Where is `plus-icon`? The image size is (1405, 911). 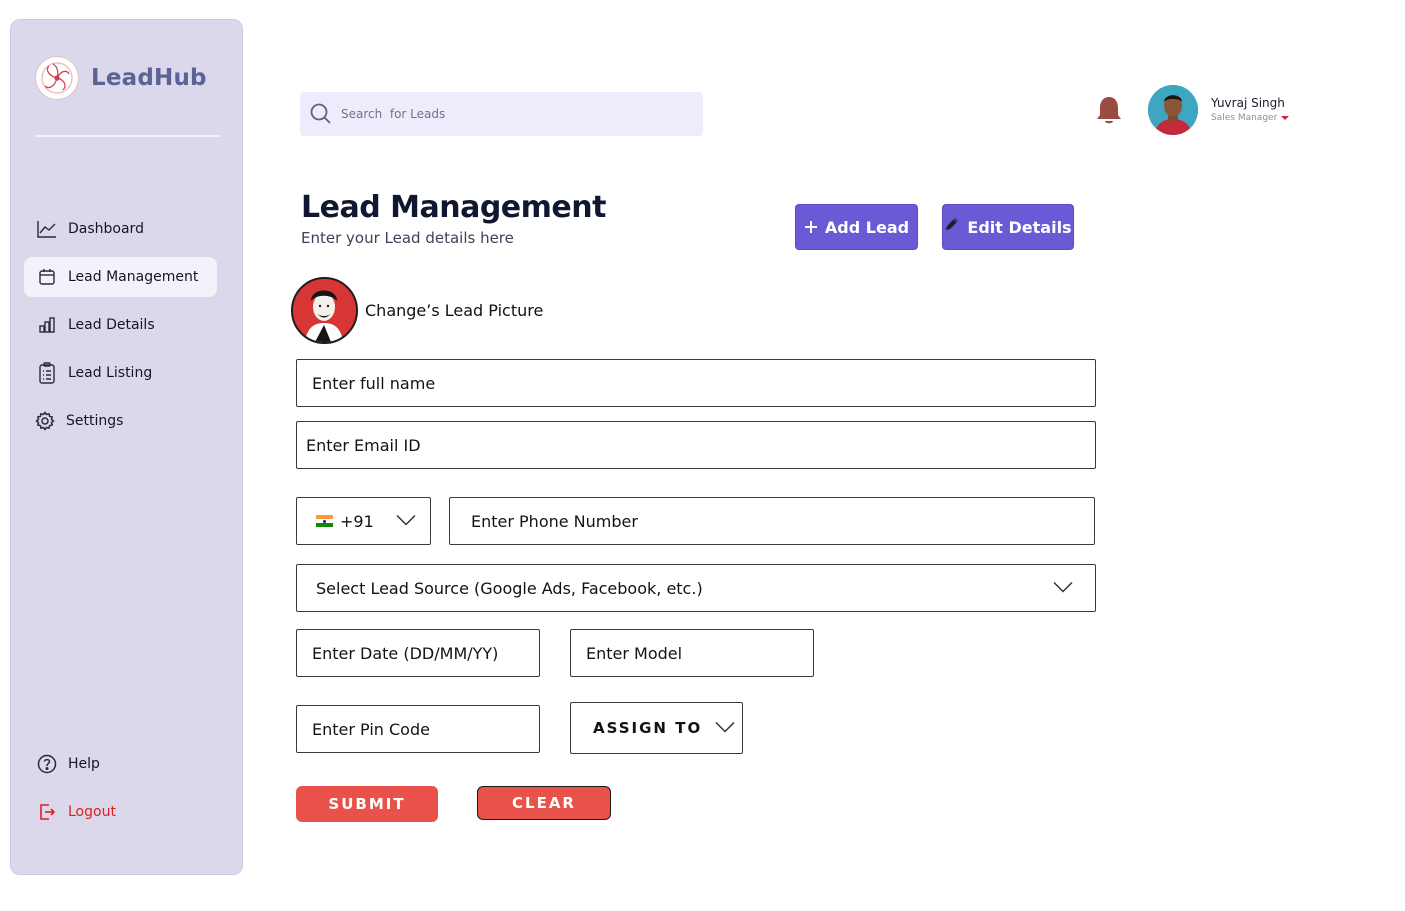 plus-icon is located at coordinates (811, 227).